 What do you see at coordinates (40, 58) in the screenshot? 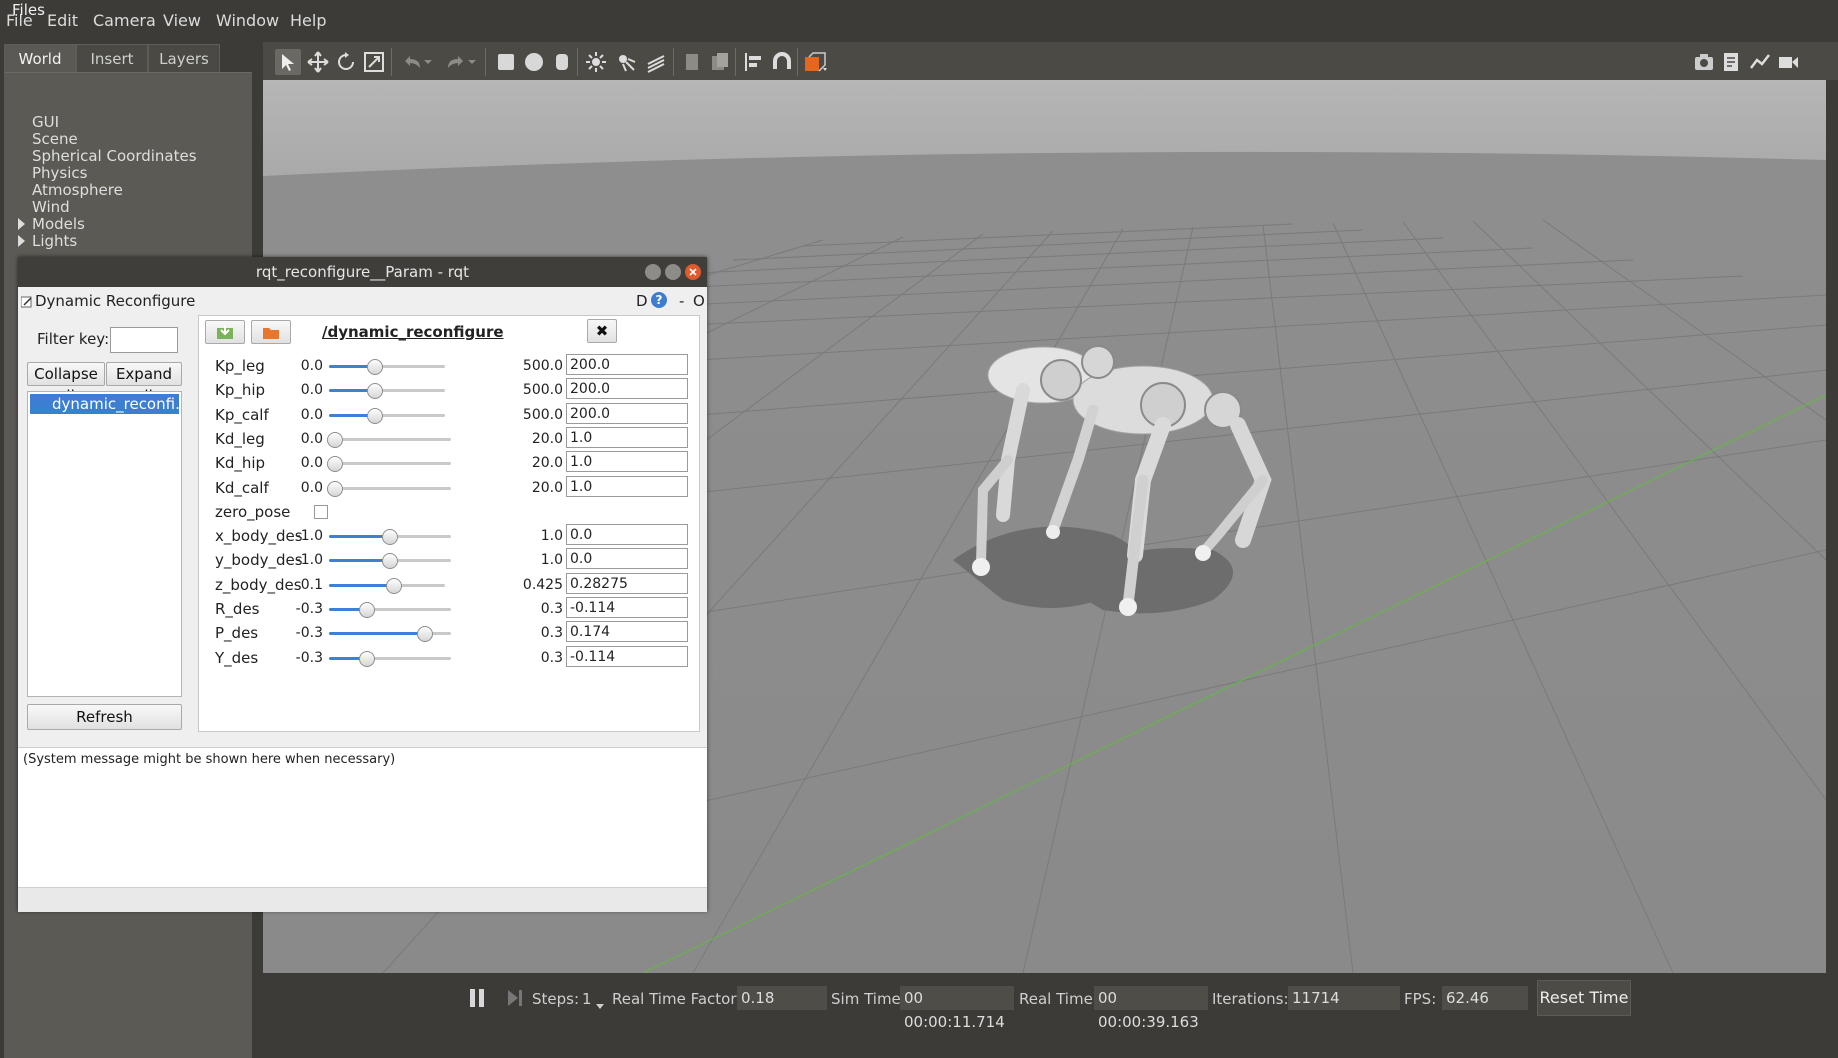
I see `tab-world: World` at bounding box center [40, 58].